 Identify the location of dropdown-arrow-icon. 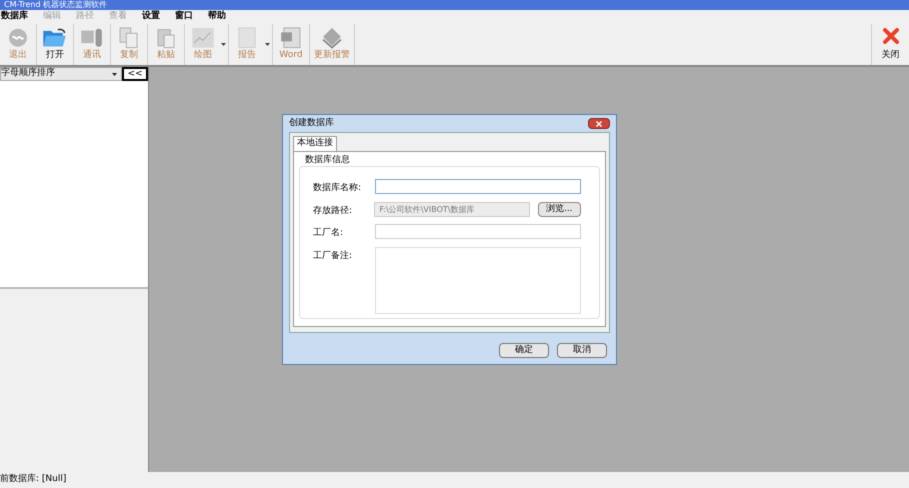
(114, 74).